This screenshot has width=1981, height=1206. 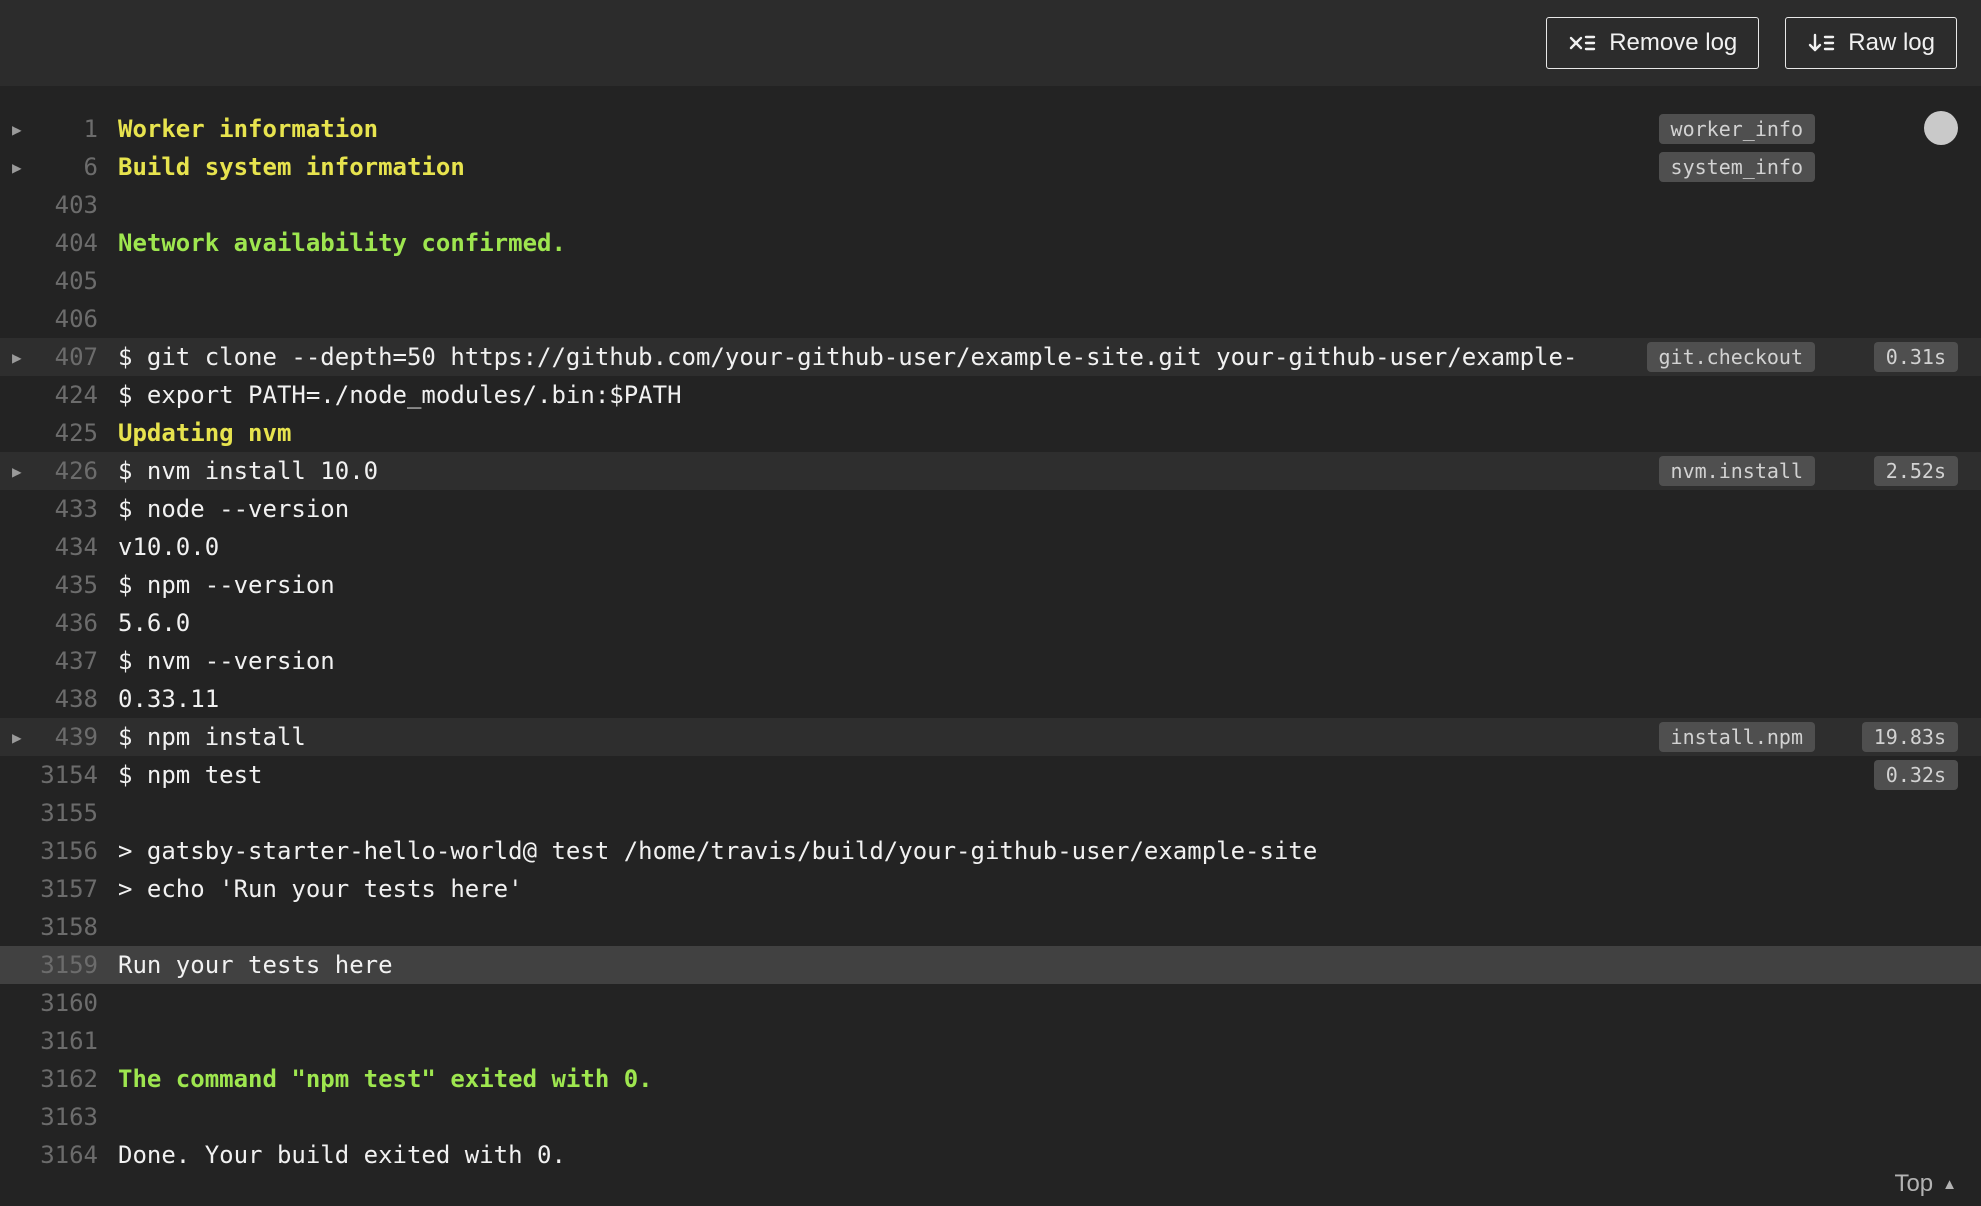 What do you see at coordinates (990, 205) in the screenshot?
I see `log-row: 403` at bounding box center [990, 205].